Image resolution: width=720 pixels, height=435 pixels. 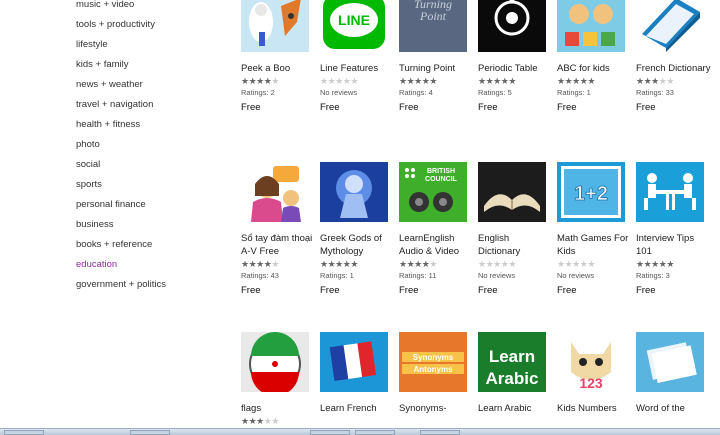 I want to click on learn-arabic-icon: Learn Arabic, so click(x=512, y=362).